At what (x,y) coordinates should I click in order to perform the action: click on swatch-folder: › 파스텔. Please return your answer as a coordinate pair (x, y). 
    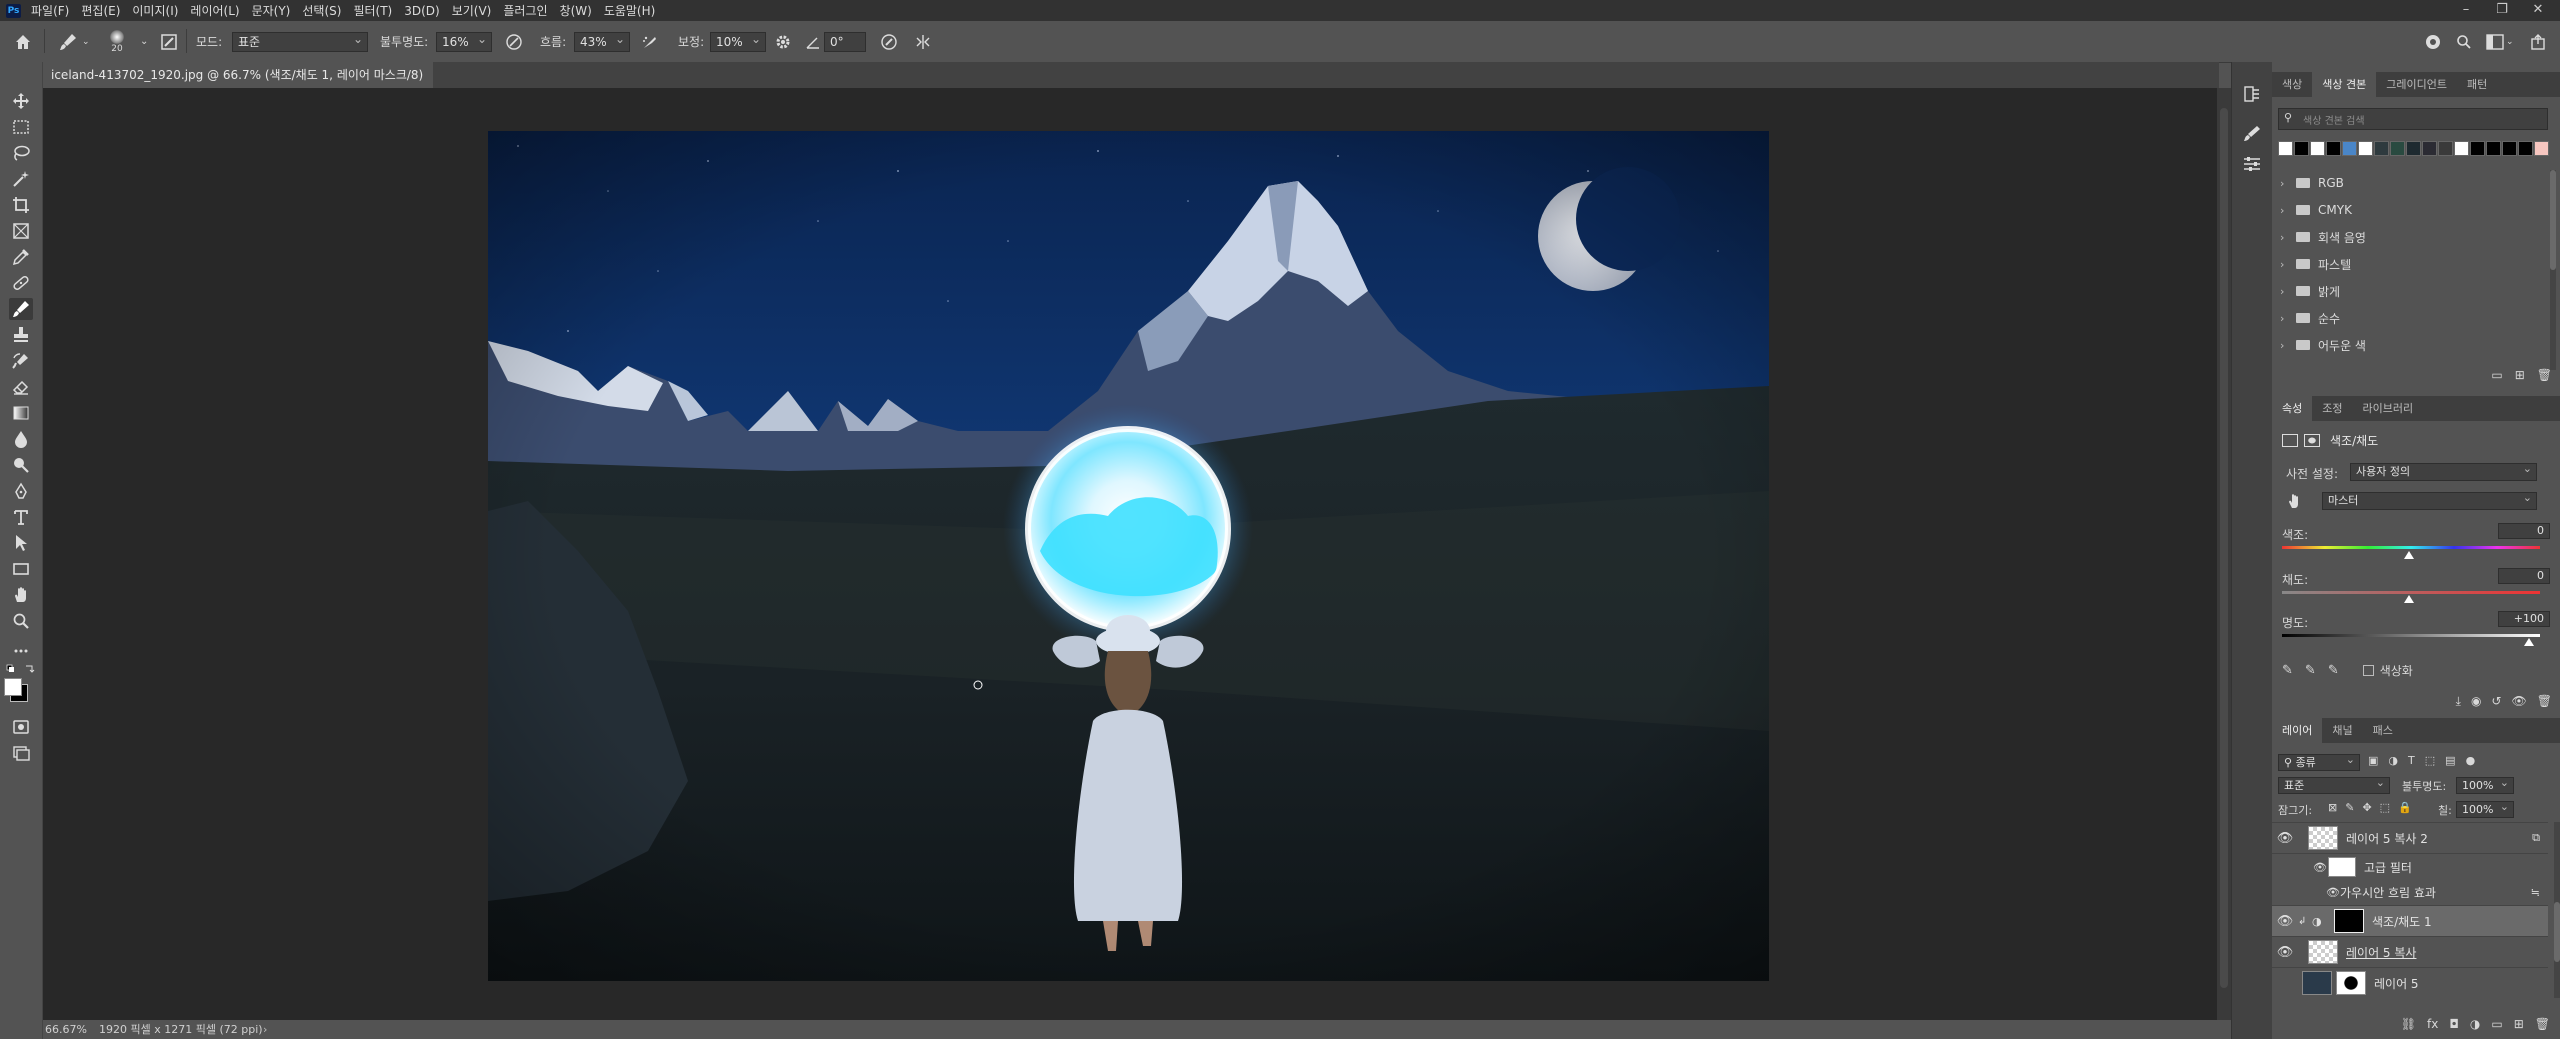
    Looking at the image, I should click on (2413, 264).